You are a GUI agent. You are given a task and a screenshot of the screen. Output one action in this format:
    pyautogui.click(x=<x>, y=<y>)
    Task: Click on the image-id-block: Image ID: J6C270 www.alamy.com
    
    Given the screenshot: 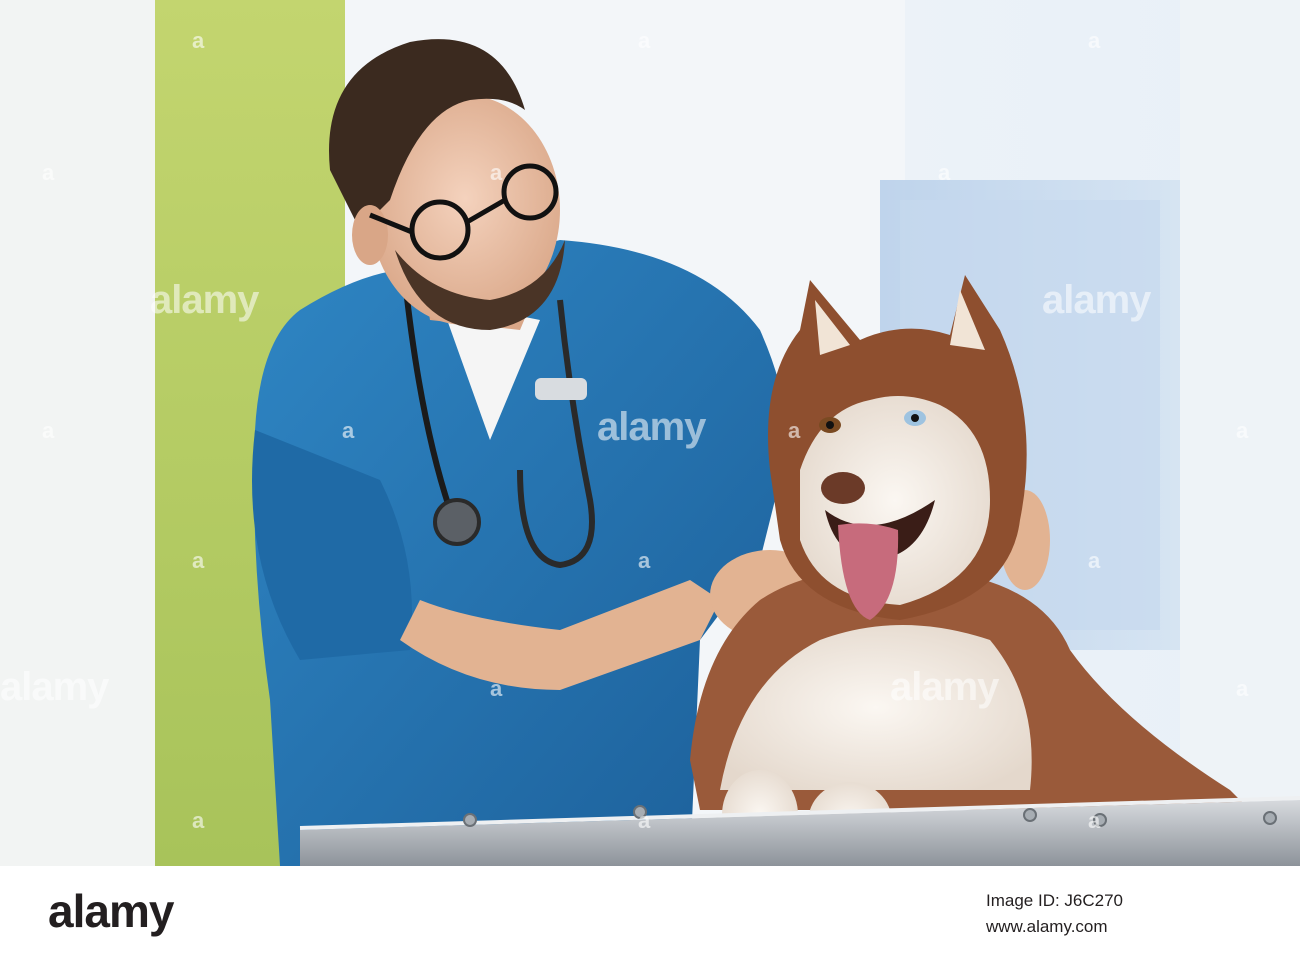 What is the action you would take?
    pyautogui.click(x=1054, y=914)
    